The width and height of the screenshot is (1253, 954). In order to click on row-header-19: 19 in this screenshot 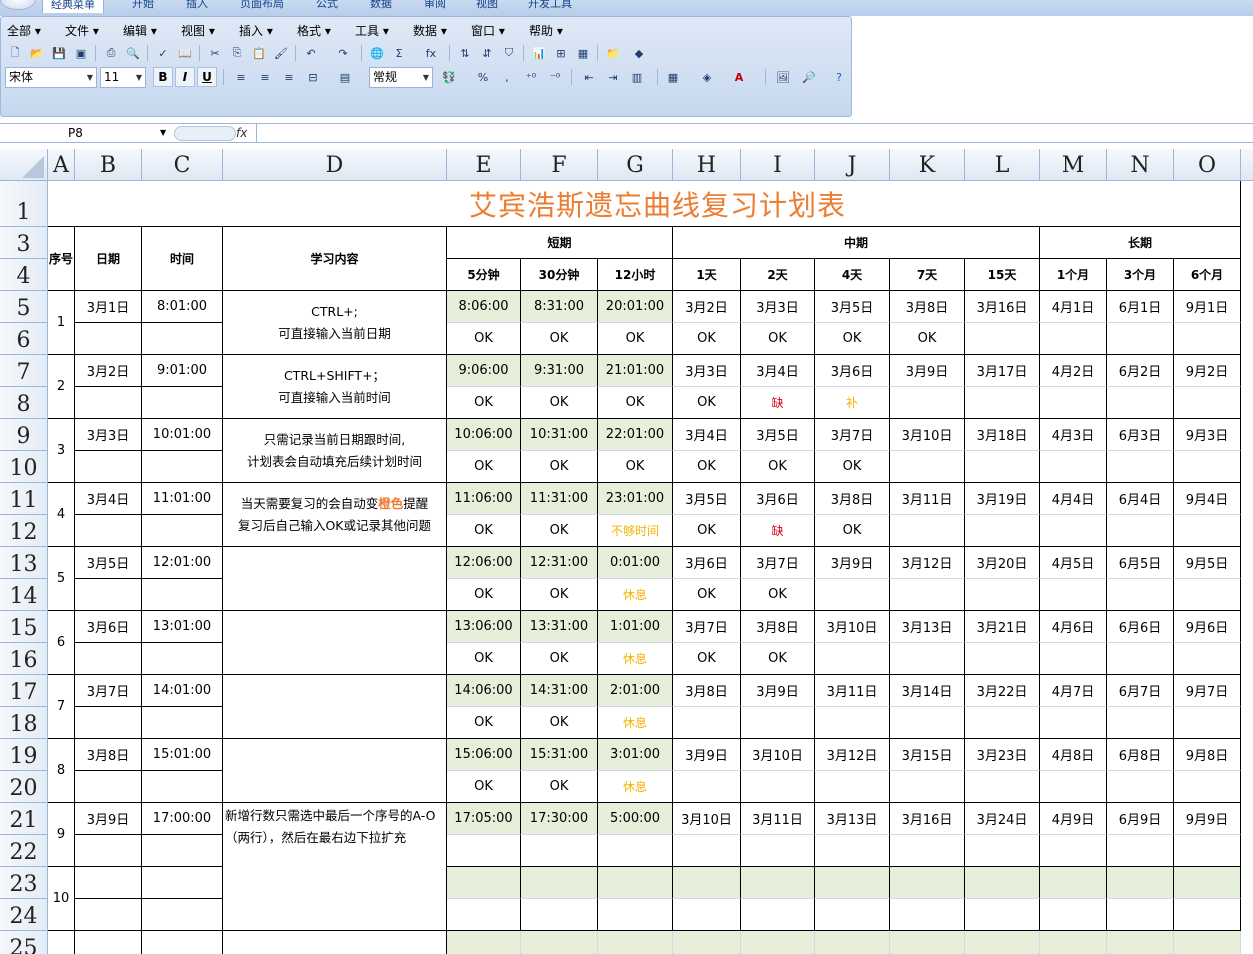, I will do `click(24, 755)`.